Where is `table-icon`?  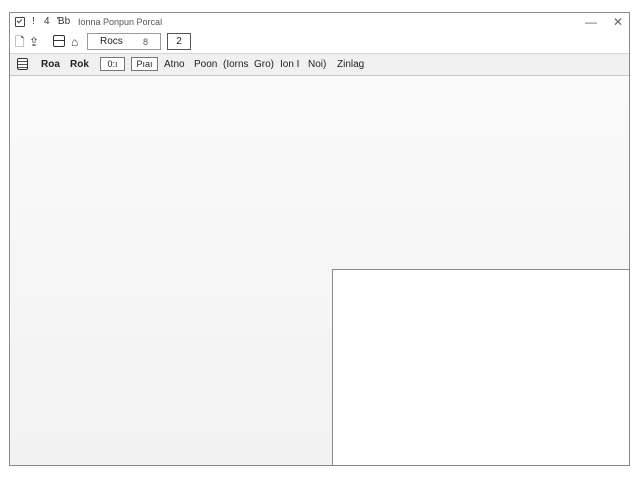 table-icon is located at coordinates (59, 41).